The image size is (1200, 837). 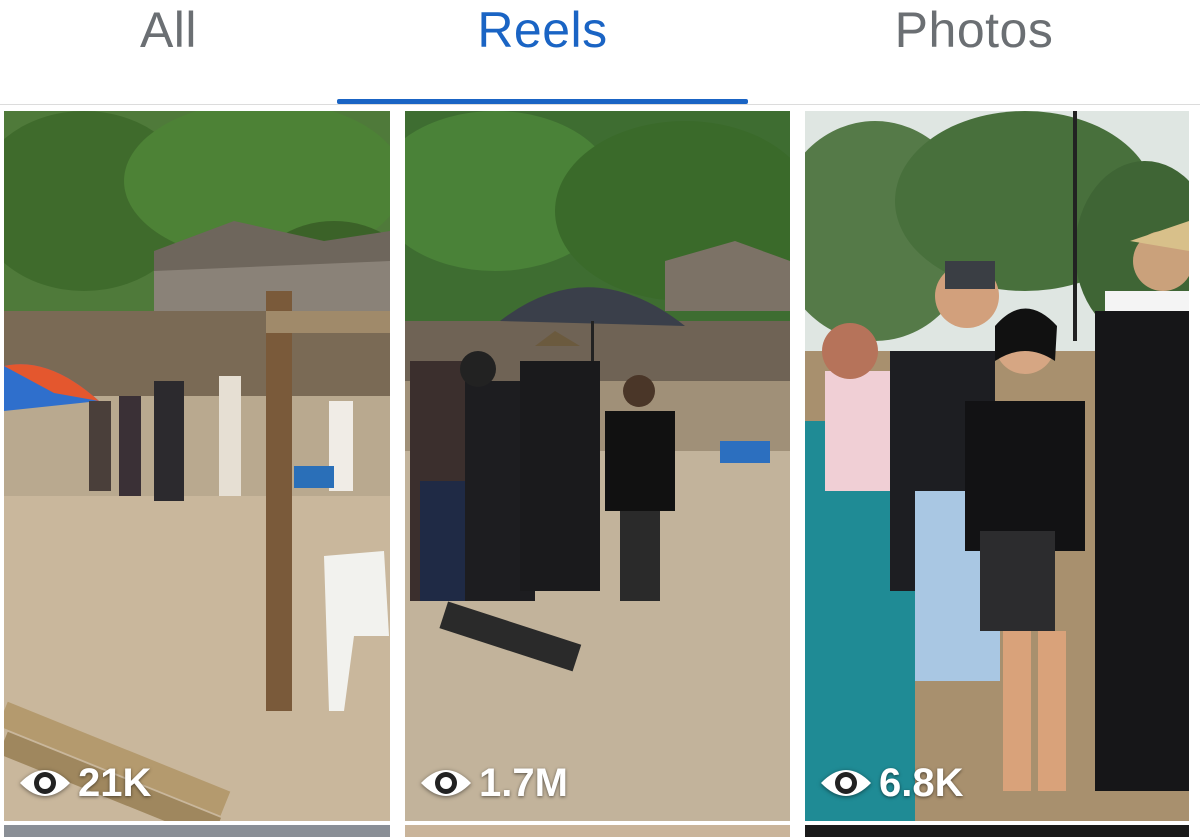 I want to click on tab-all-label: All, so click(x=168, y=30).